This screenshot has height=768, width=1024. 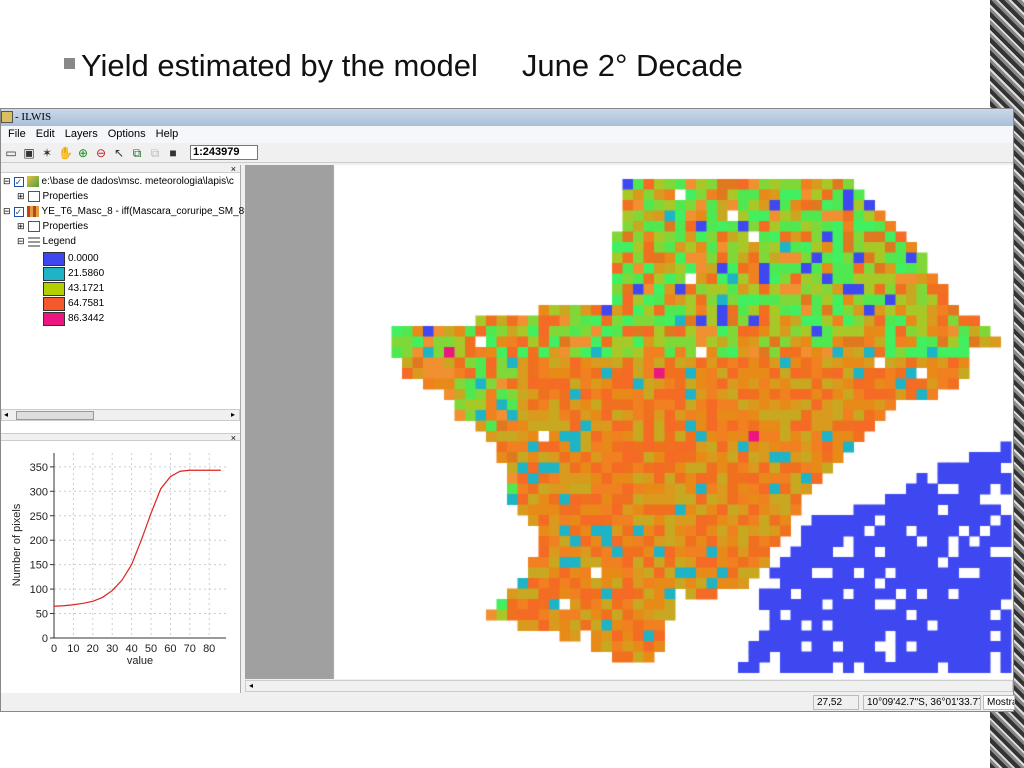 What do you see at coordinates (33, 117) in the screenshot?
I see `window-title: - ILWIS` at bounding box center [33, 117].